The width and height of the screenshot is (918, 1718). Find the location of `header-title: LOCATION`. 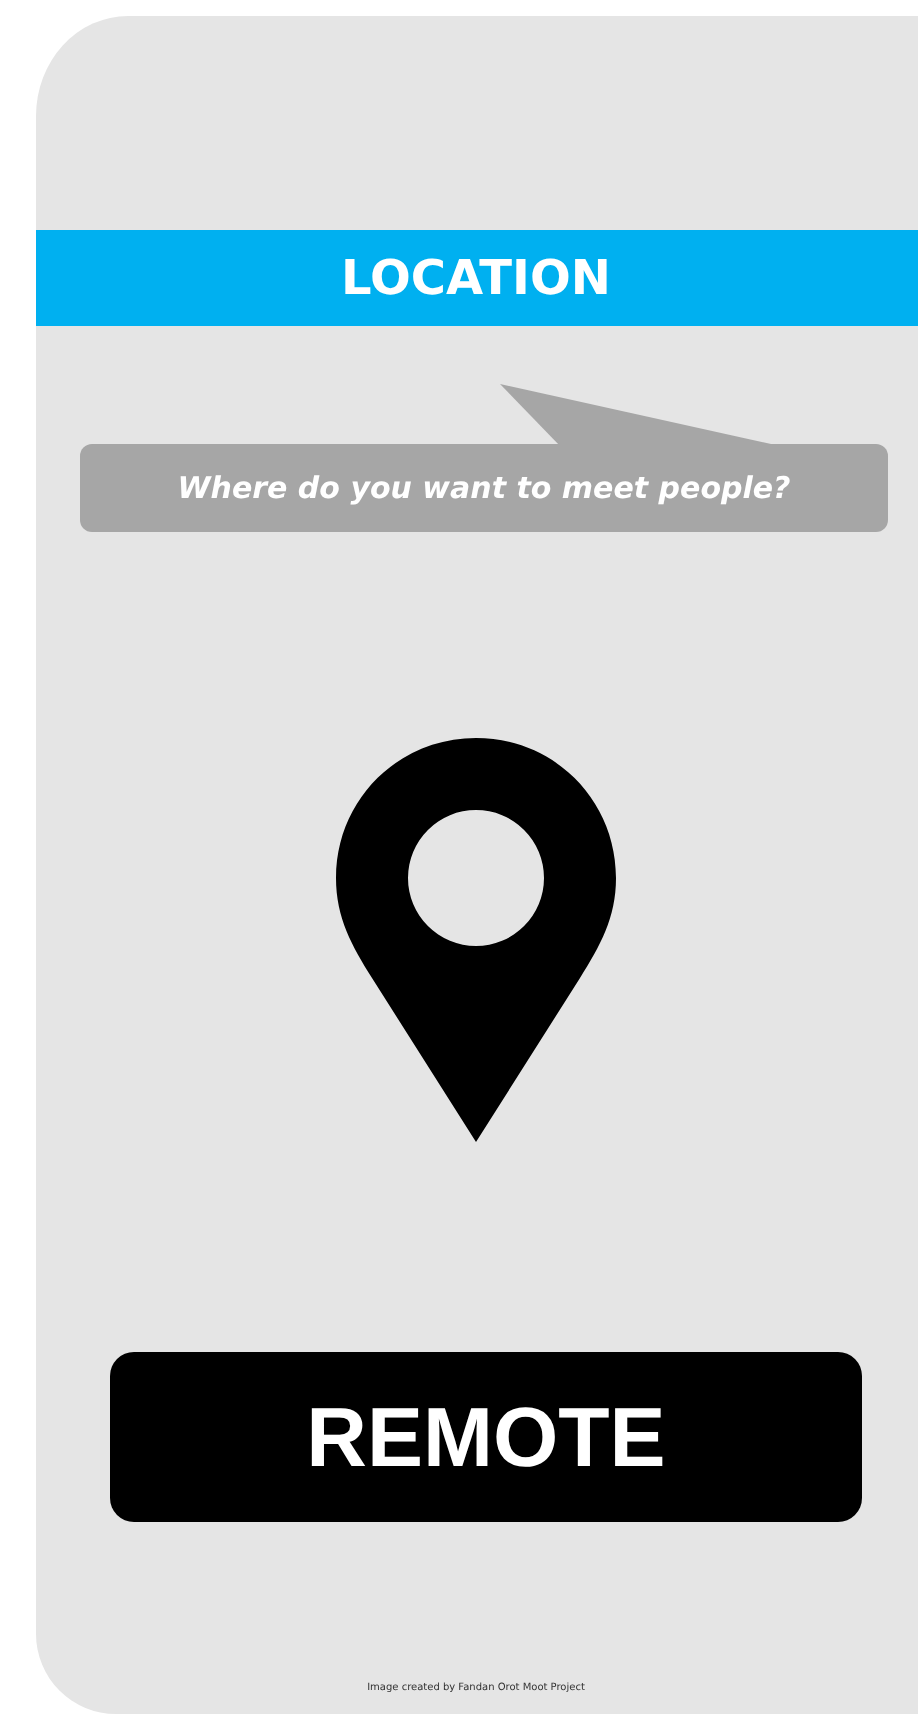

header-title: LOCATION is located at coordinates (477, 278).